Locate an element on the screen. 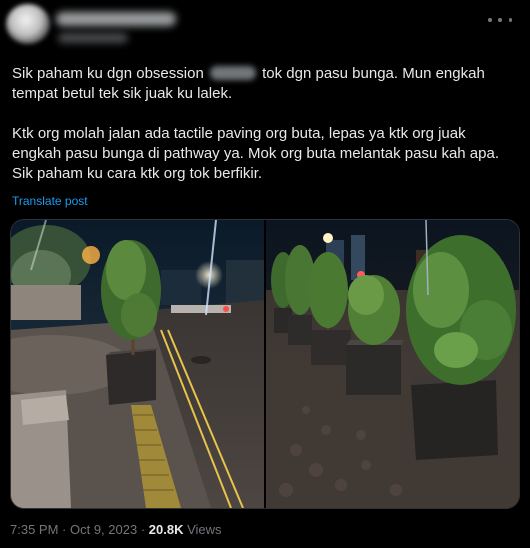 Image resolution: width=530 pixels, height=548 pixels. views-label: Views is located at coordinates (202, 529).